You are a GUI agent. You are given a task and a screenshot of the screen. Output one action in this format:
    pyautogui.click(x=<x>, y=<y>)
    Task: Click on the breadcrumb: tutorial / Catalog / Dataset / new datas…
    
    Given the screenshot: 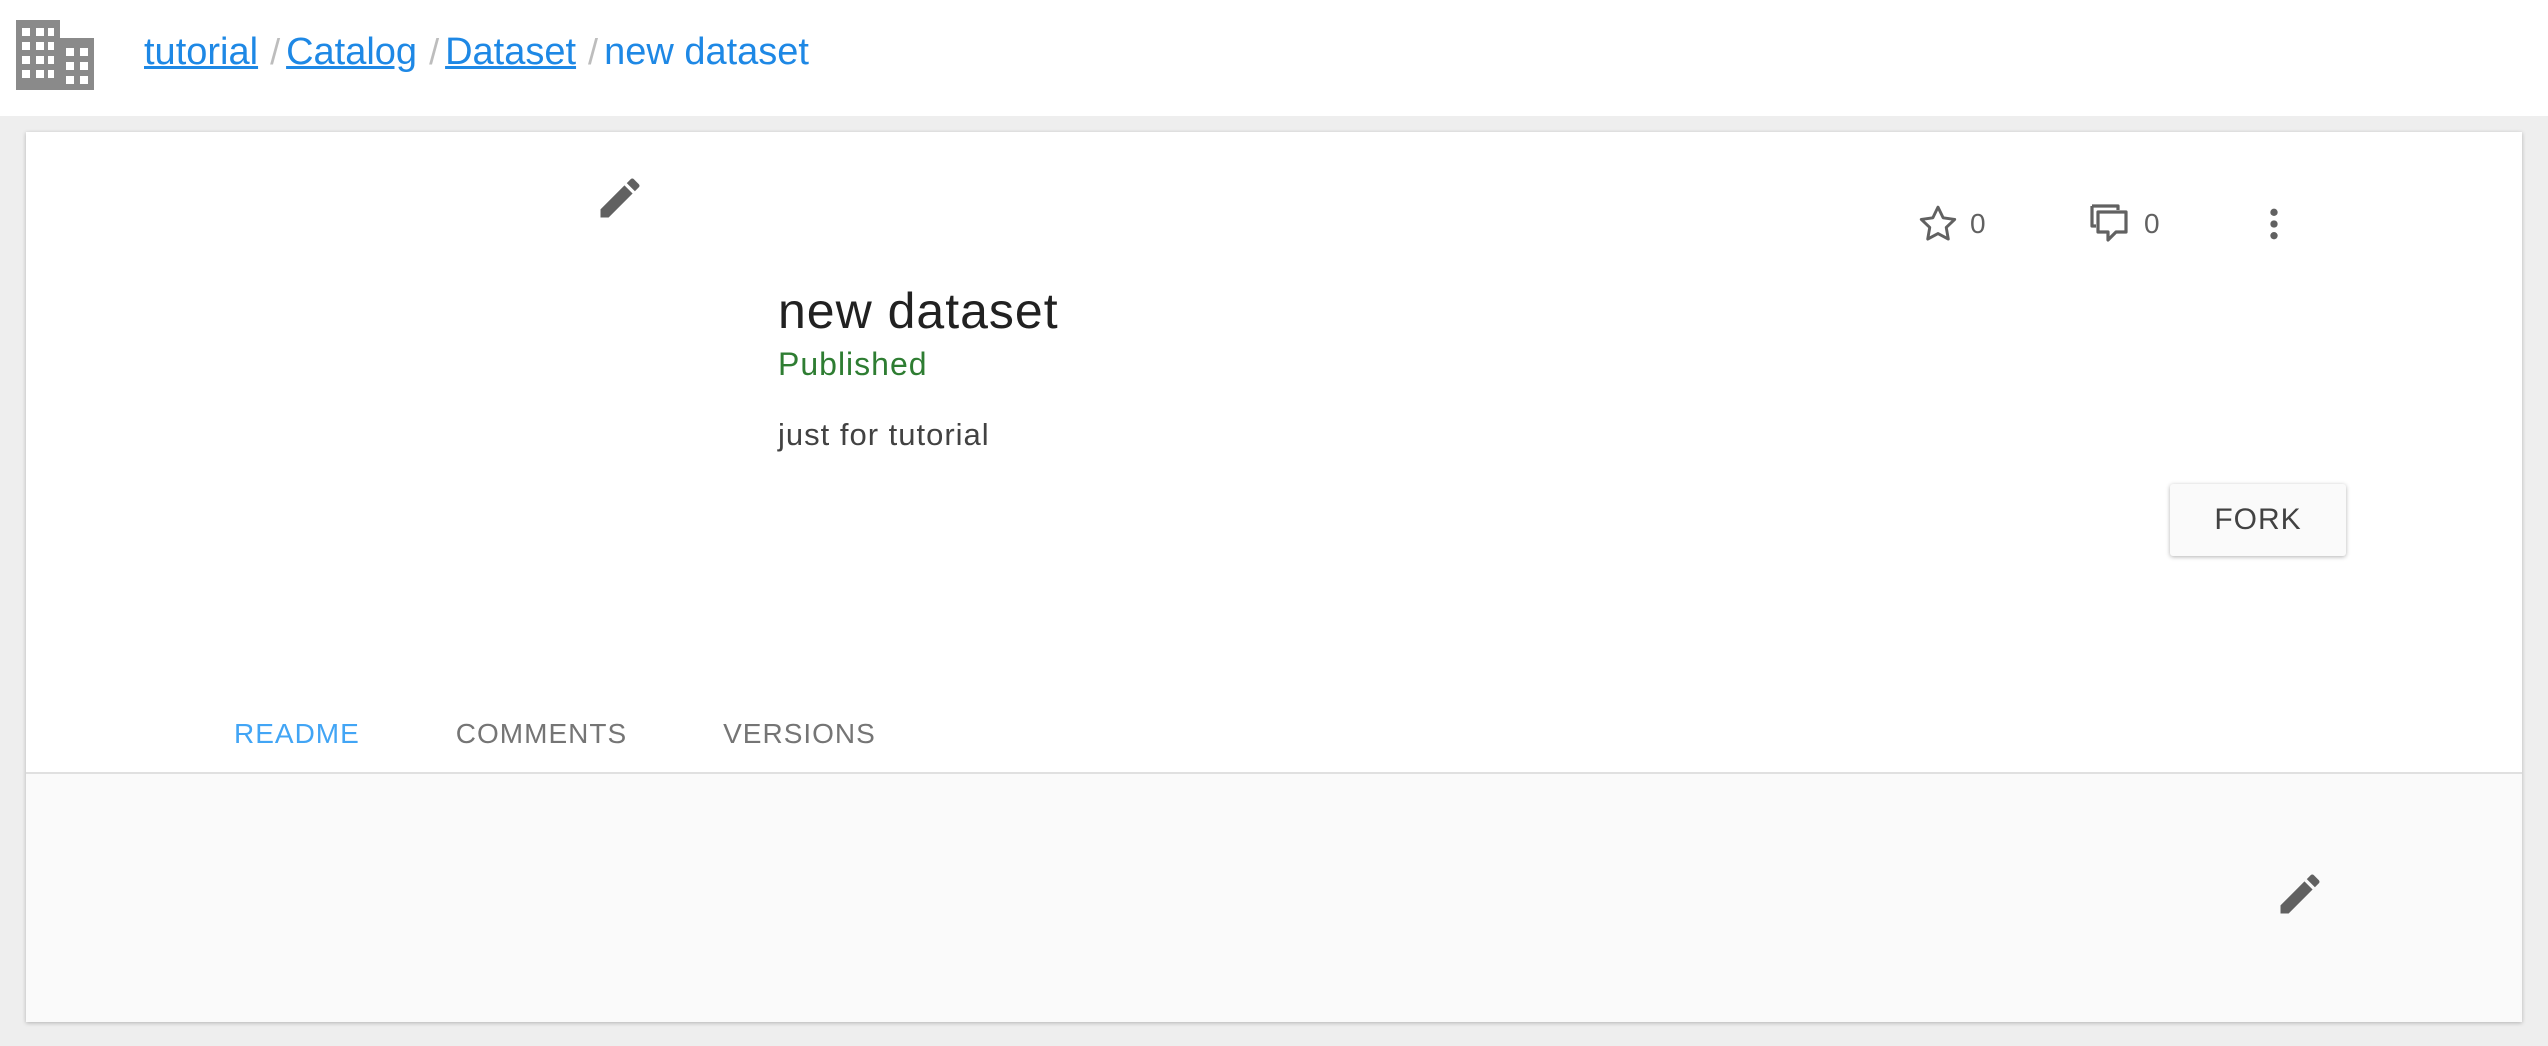 What is the action you would take?
    pyautogui.click(x=476, y=52)
    